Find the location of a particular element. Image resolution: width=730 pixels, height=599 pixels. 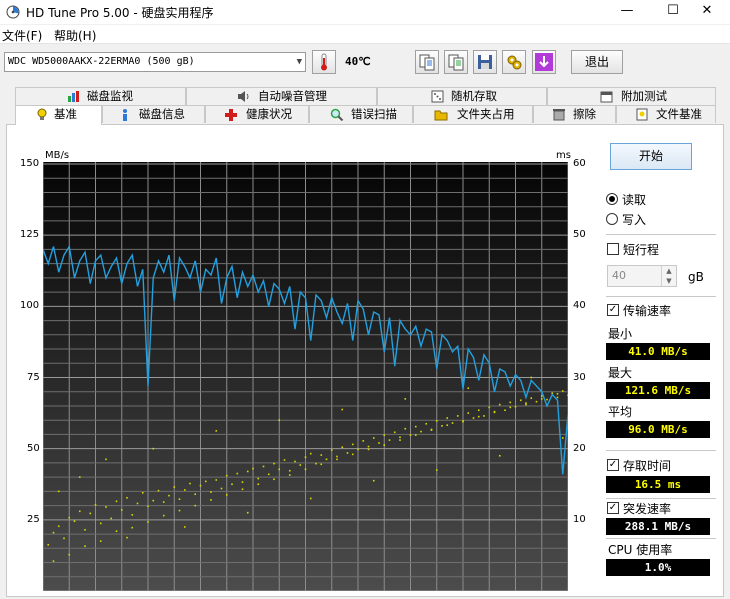

access-time-readout: 16.5 ms is located at coordinates (658, 484).